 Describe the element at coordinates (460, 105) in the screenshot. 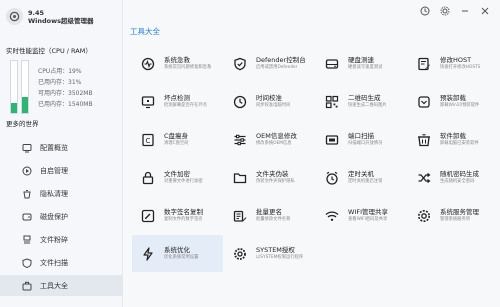

I see `tool-desc: 卸载Win10预装软件` at that location.